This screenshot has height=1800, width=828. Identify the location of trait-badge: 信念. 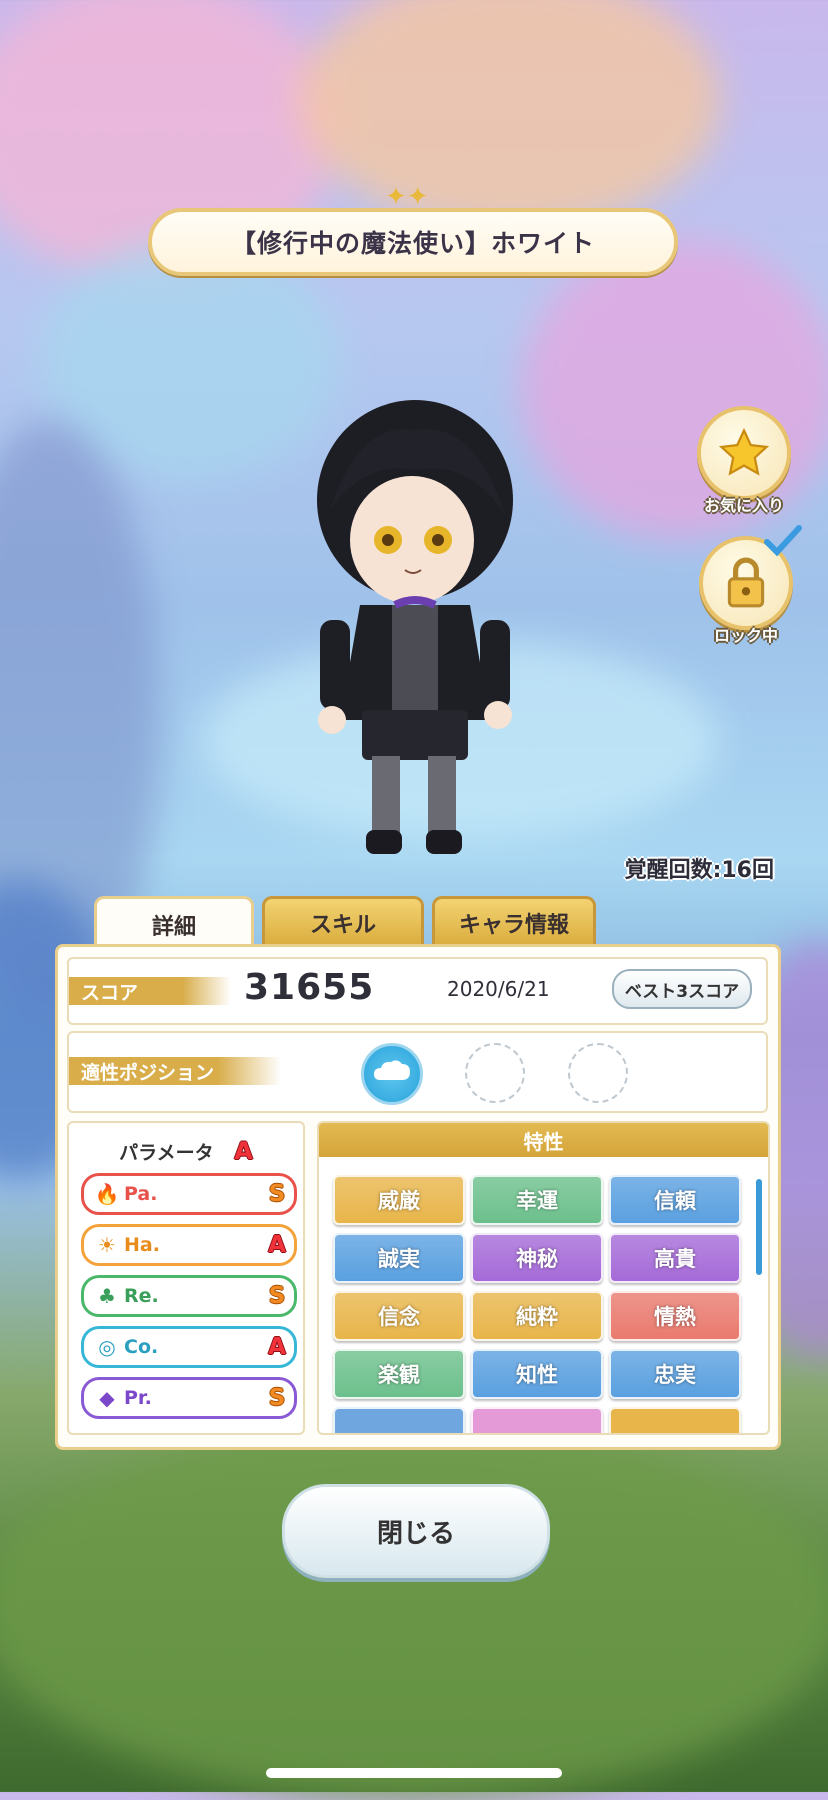
(399, 1316).